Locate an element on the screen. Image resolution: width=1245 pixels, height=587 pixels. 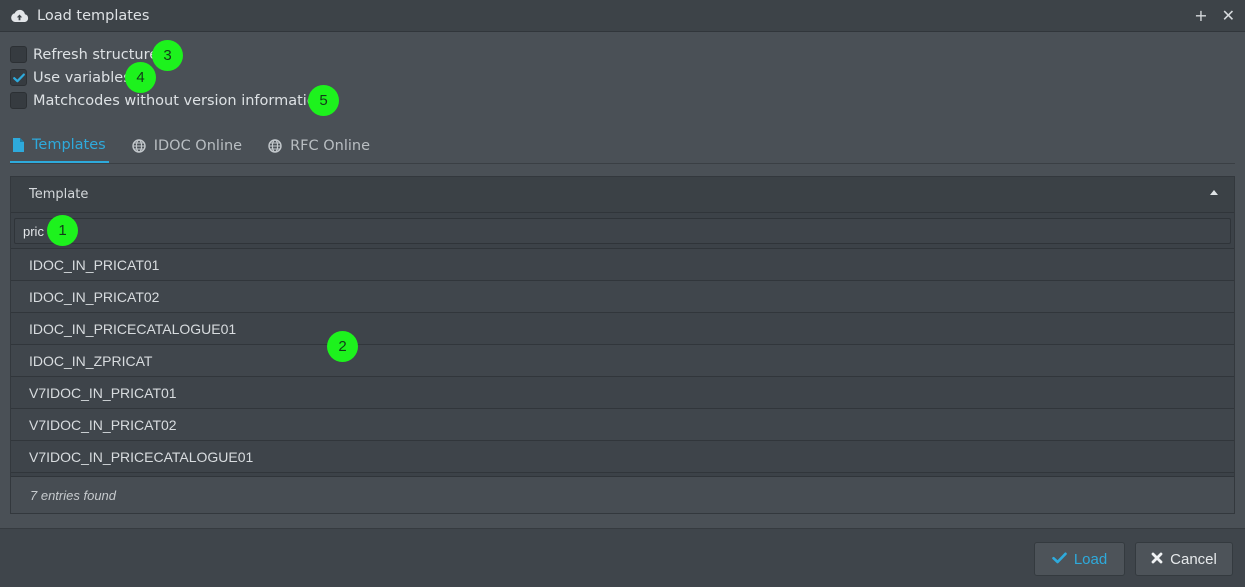
window-title: Load templates is located at coordinates (93, 15).